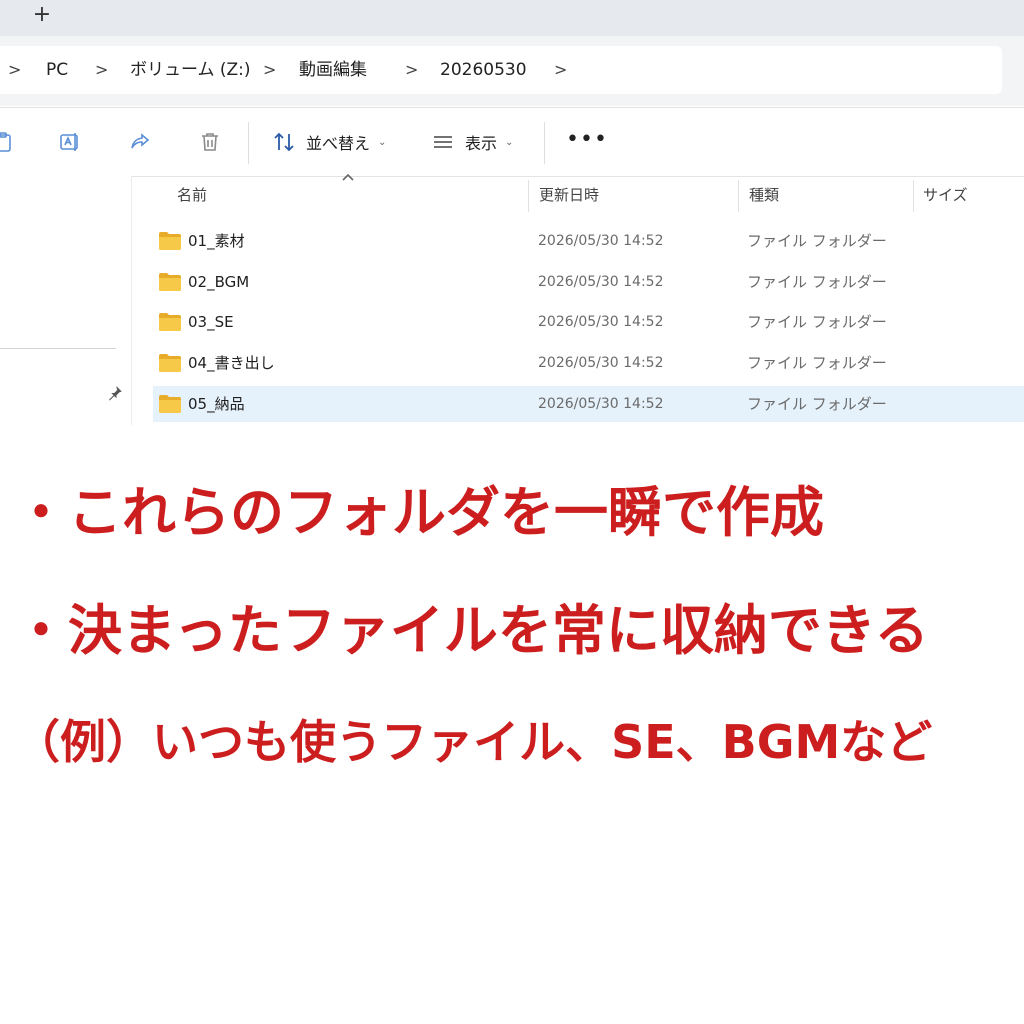 The image size is (1024, 1024). What do you see at coordinates (473, 742) in the screenshot?
I see `caption-line-3: （例）いつも使うファイル、SE、BGMなど` at bounding box center [473, 742].